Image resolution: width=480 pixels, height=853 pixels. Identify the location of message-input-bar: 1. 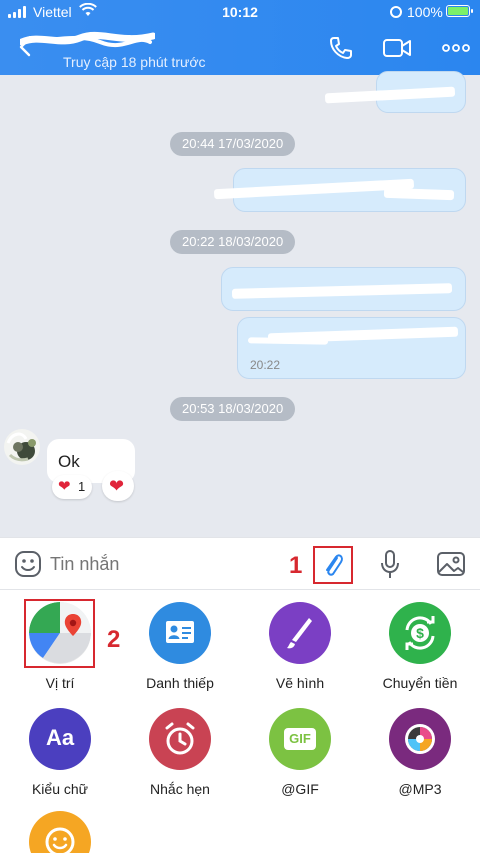
(240, 563).